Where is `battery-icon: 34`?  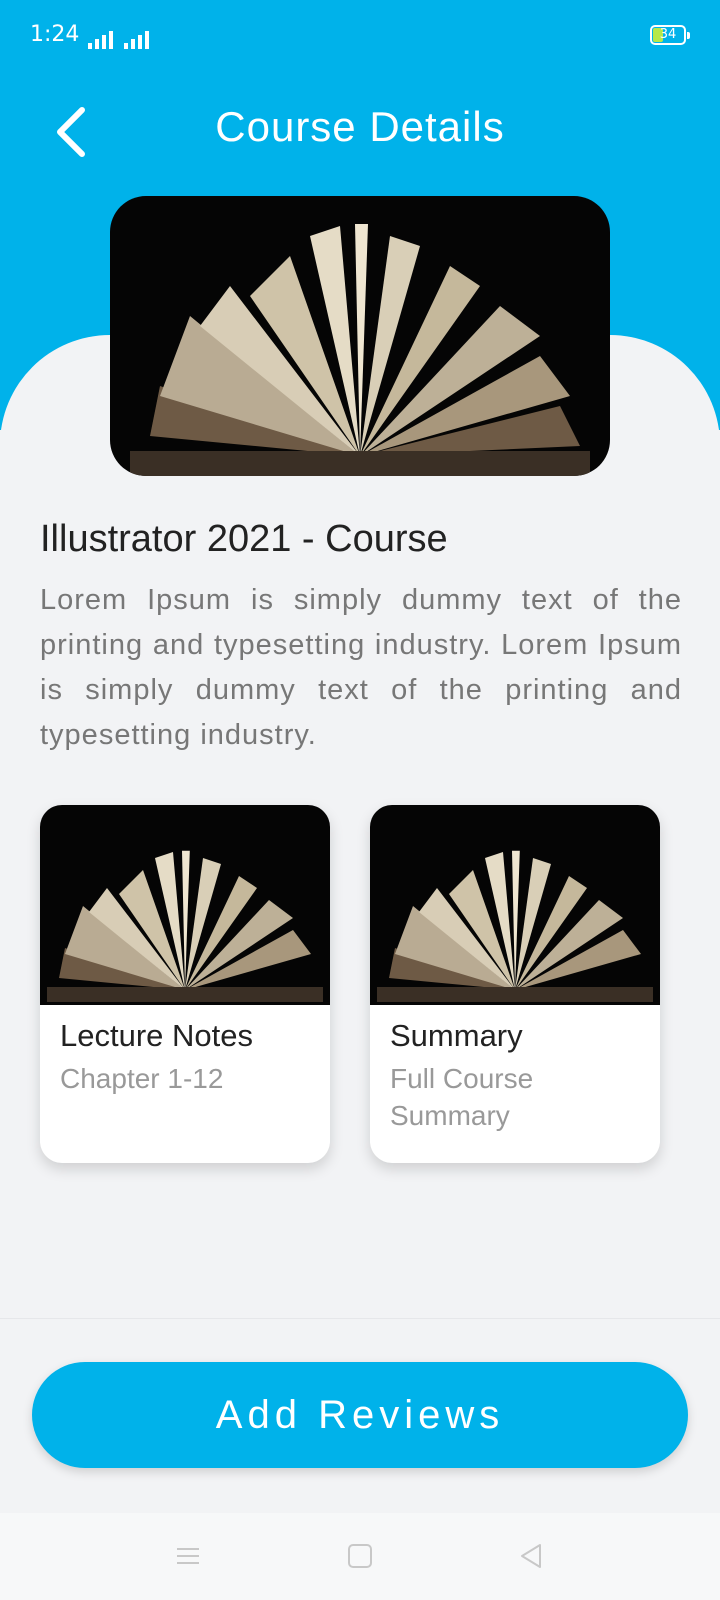 battery-icon: 34 is located at coordinates (670, 35).